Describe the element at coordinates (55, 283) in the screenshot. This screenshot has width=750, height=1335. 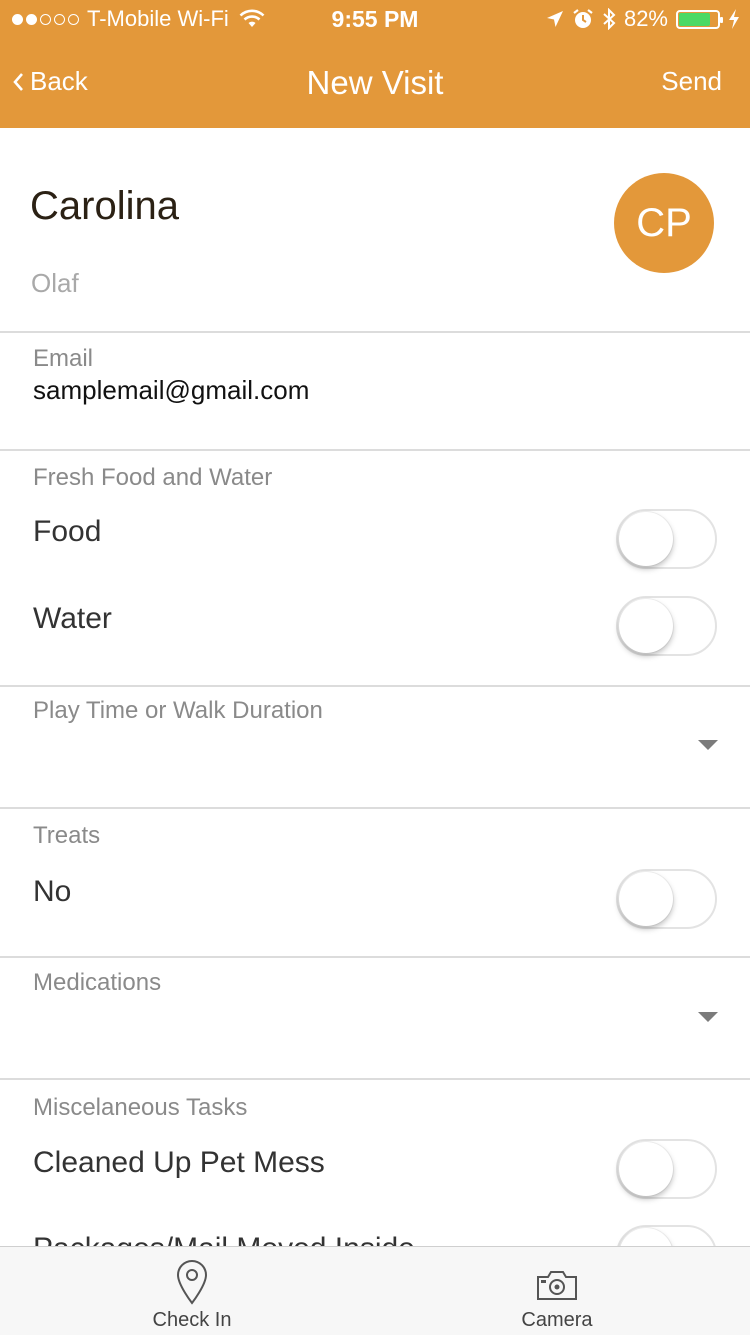
I see `pet-name: Olaf` at that location.